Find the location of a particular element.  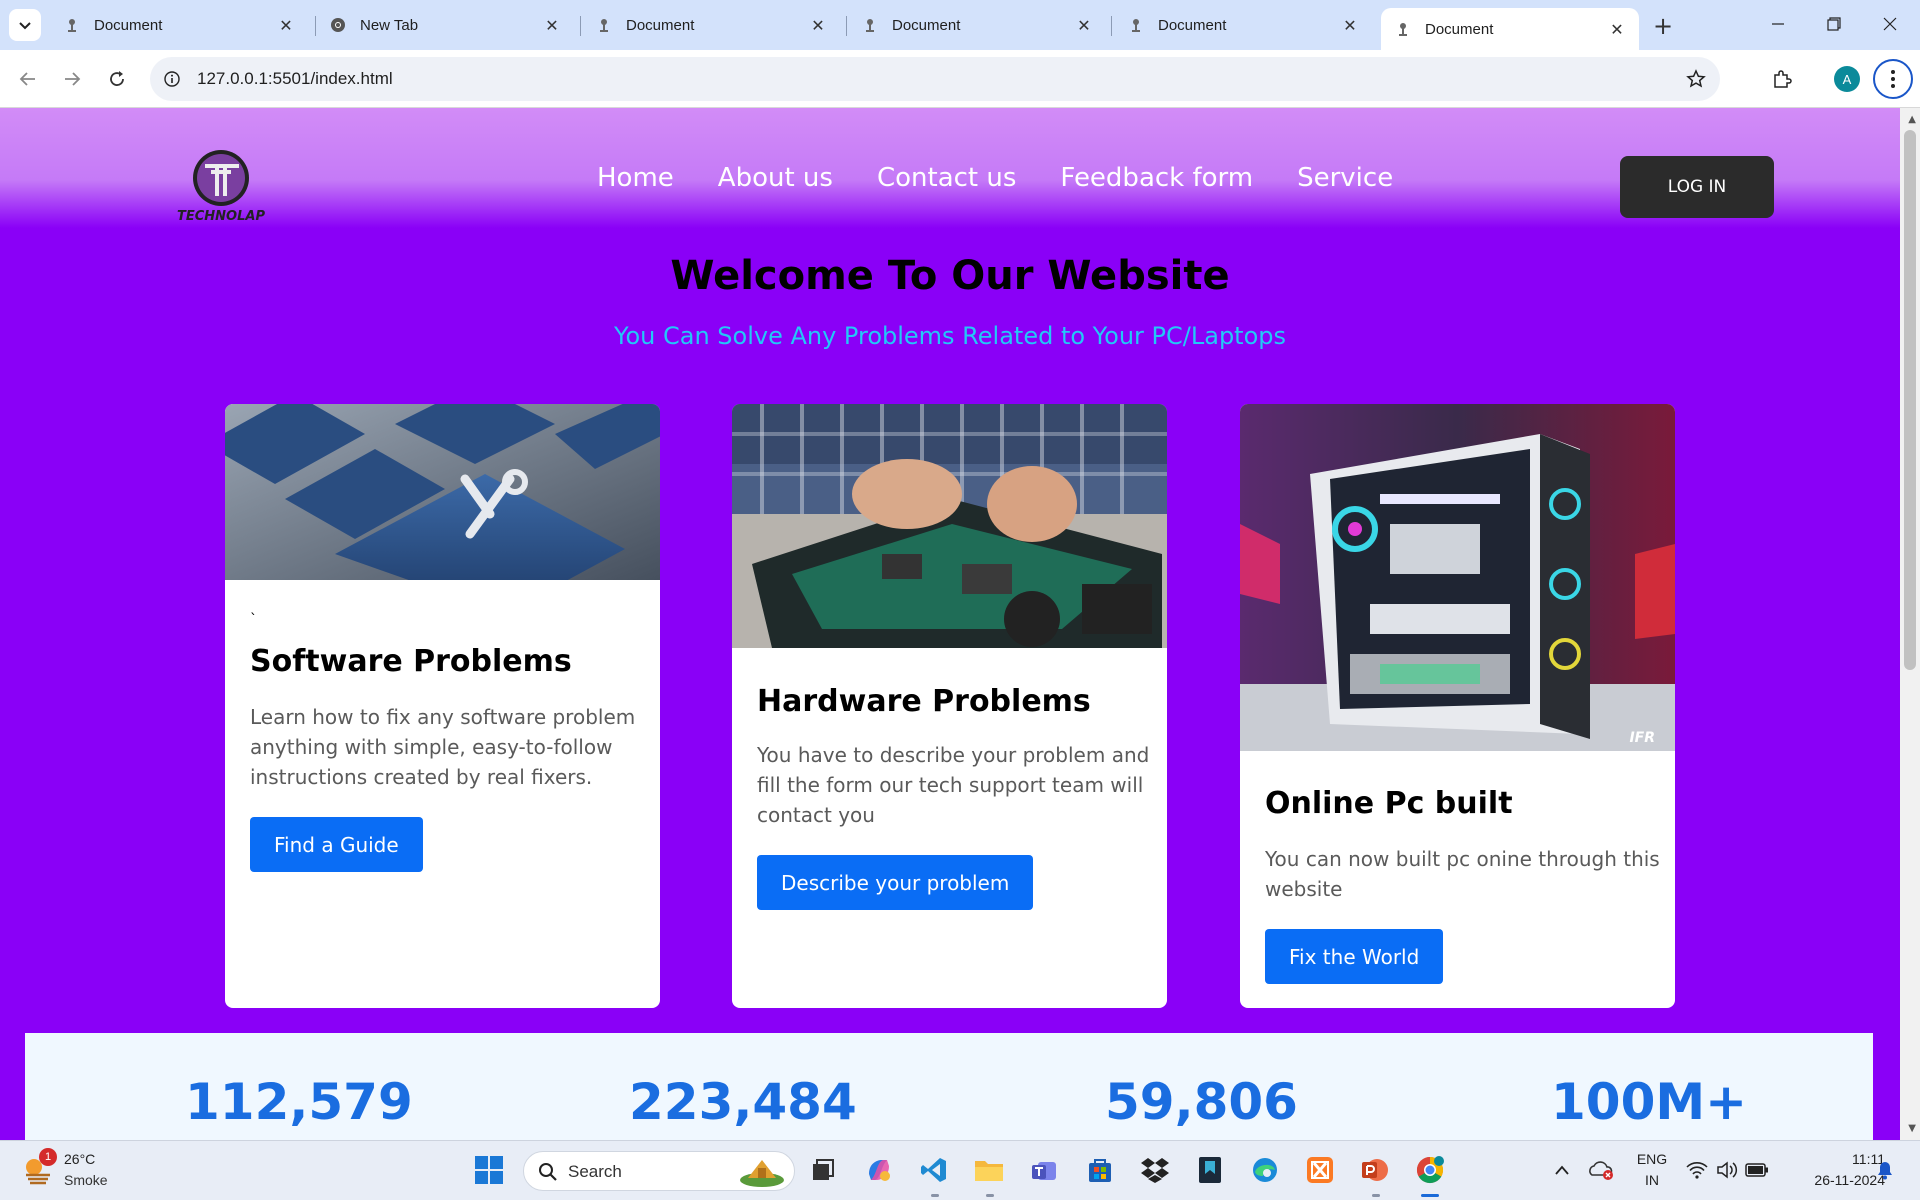

chrome-icon is located at coordinates (1430, 1170).